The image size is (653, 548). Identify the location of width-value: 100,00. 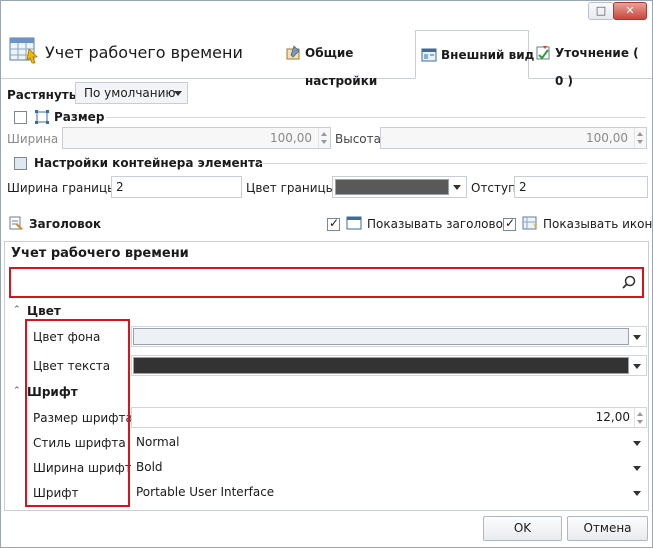
(291, 138).